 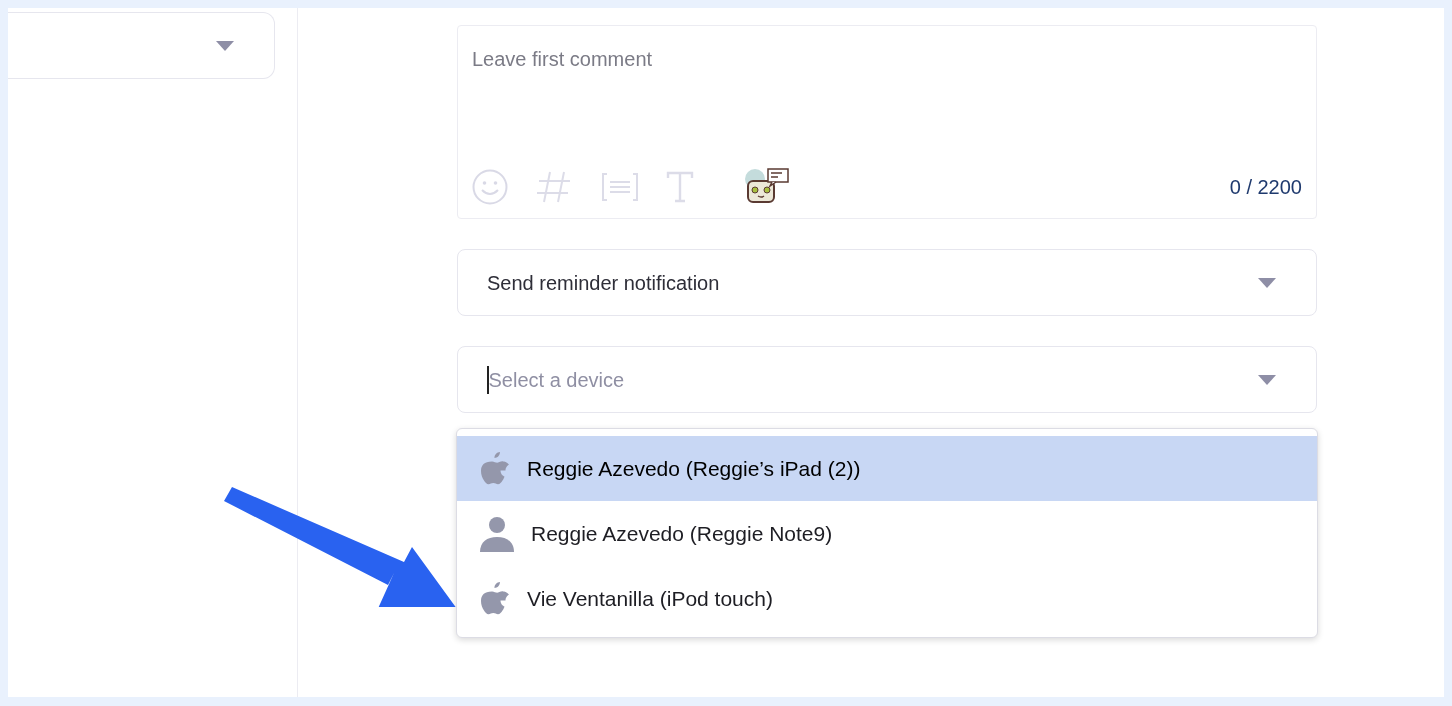 What do you see at coordinates (141, 45) in the screenshot?
I see `dropdown` at bounding box center [141, 45].